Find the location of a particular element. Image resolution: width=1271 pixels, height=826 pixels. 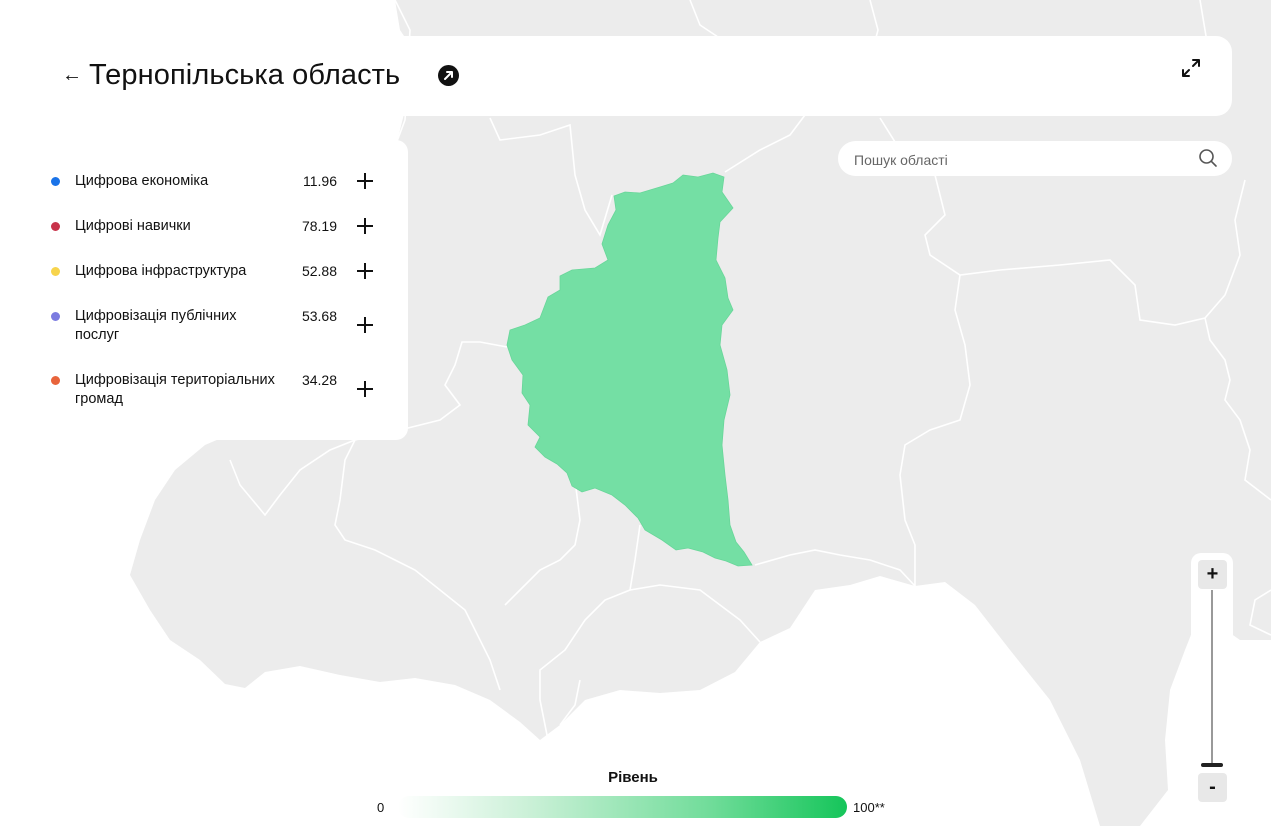

indicator-value: 78.19 is located at coordinates (319, 226).